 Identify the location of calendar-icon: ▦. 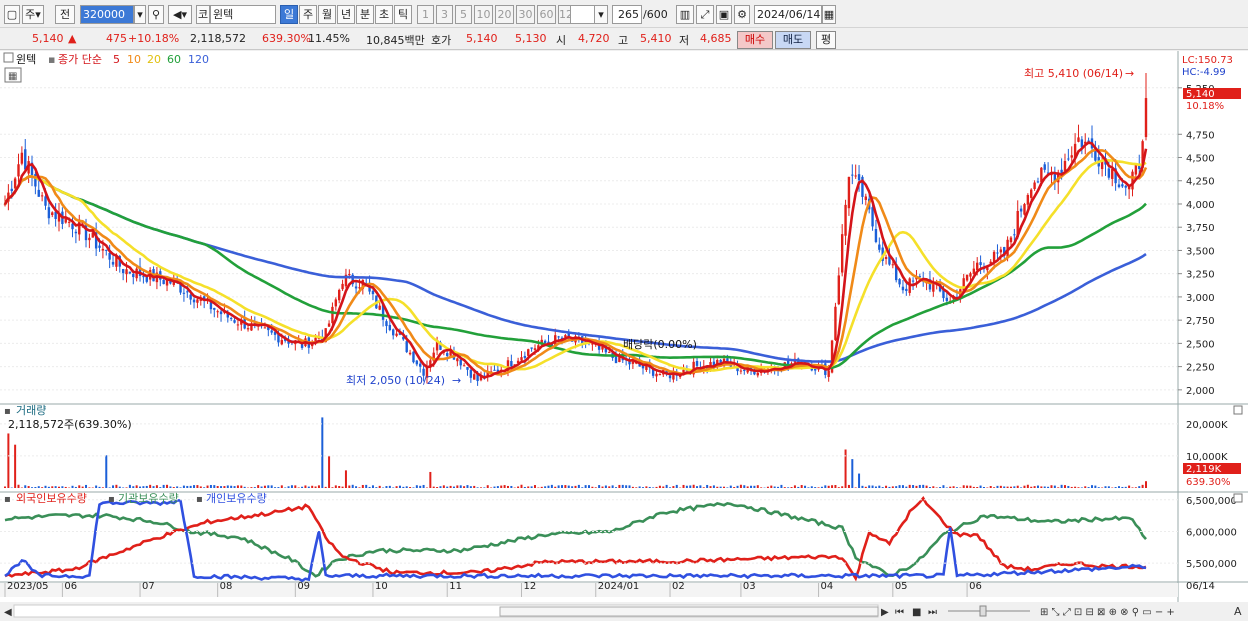
(829, 14).